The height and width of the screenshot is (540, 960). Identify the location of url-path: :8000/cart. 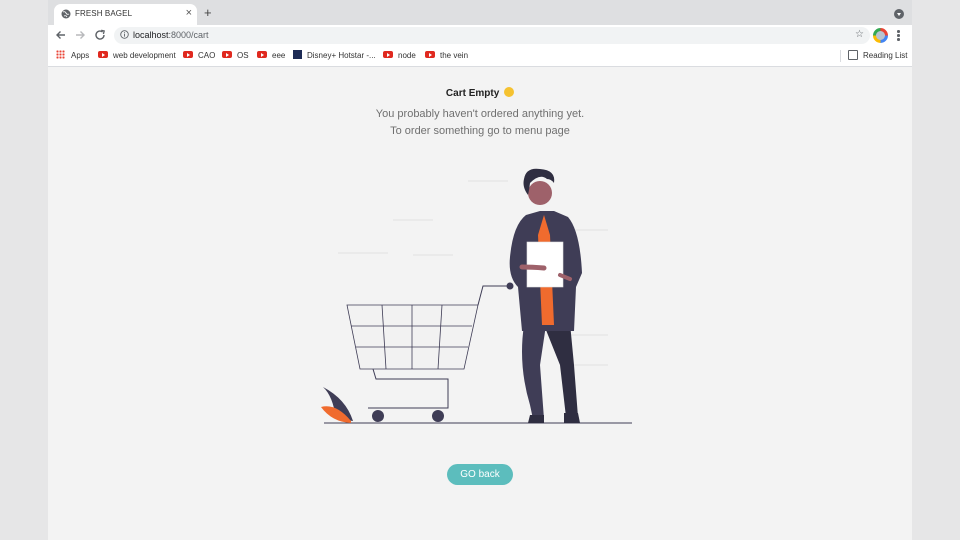
(188, 35).